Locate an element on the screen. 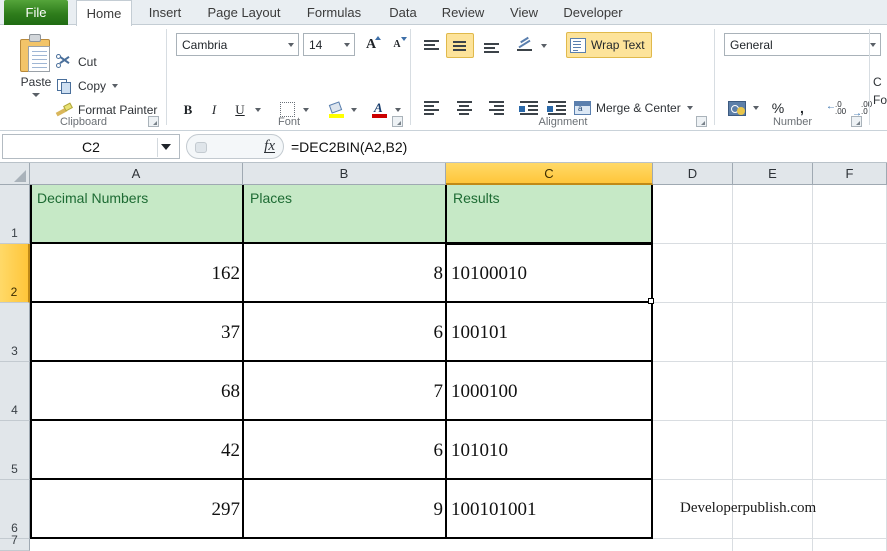  cell-b2: 8 is located at coordinates (345, 273).